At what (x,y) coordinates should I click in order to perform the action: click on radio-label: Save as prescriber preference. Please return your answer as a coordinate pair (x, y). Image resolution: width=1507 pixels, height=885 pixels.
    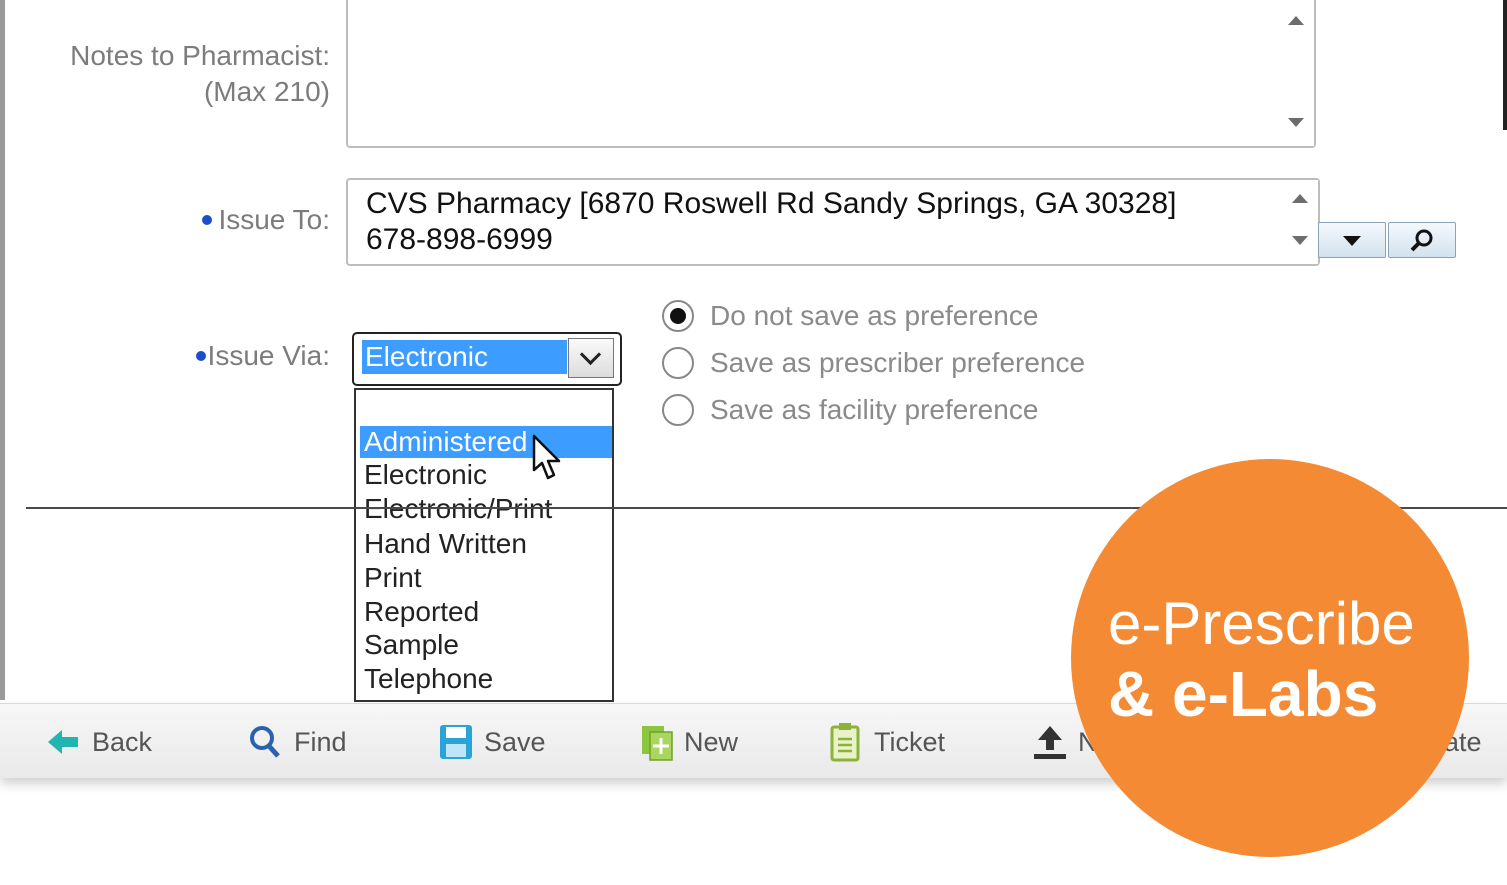
    Looking at the image, I should click on (898, 362).